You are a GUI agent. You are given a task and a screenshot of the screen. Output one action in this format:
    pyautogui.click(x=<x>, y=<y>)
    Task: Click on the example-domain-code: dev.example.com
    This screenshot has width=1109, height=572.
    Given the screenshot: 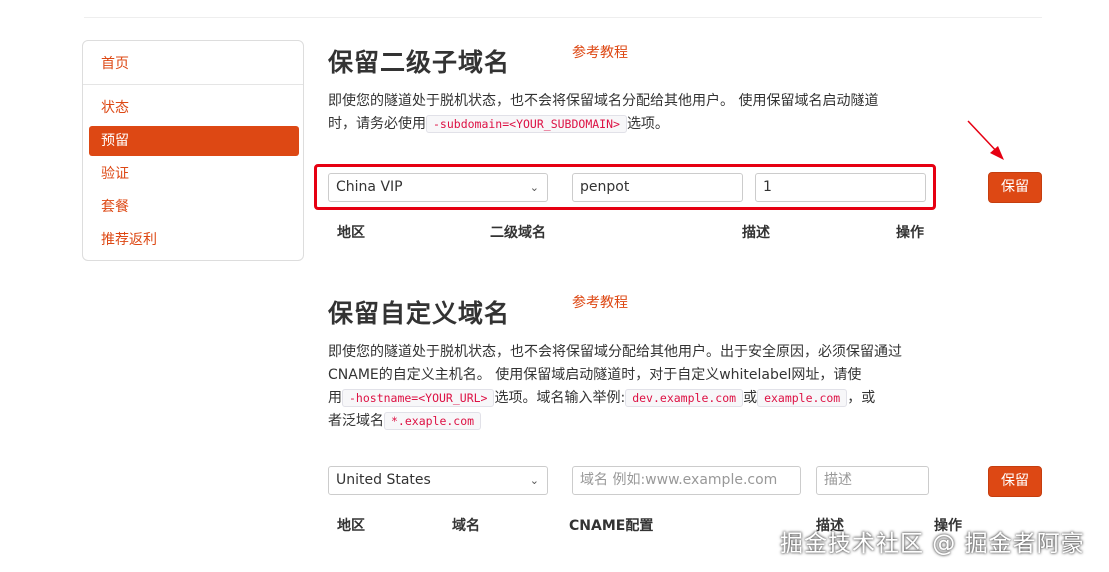 What is the action you would take?
    pyautogui.click(x=684, y=398)
    